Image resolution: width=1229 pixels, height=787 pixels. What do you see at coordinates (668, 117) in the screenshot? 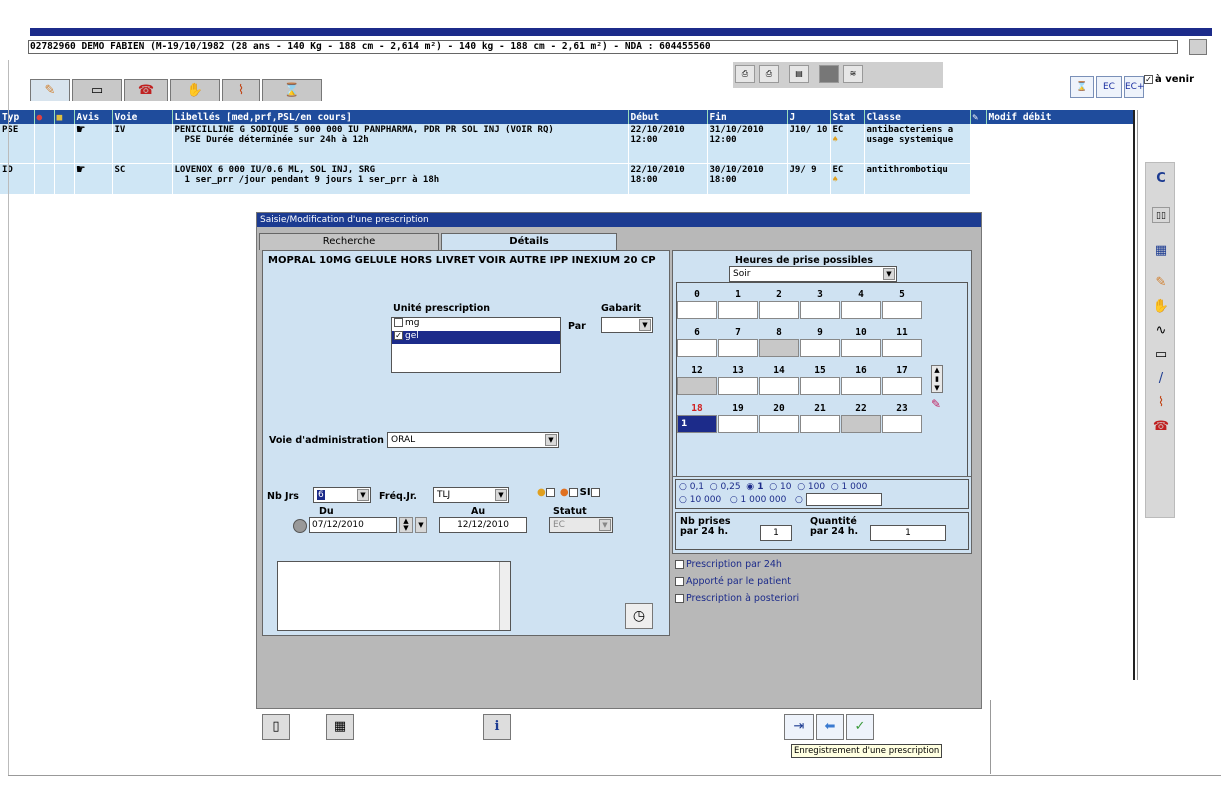
I see `col-debut: Début` at bounding box center [668, 117].